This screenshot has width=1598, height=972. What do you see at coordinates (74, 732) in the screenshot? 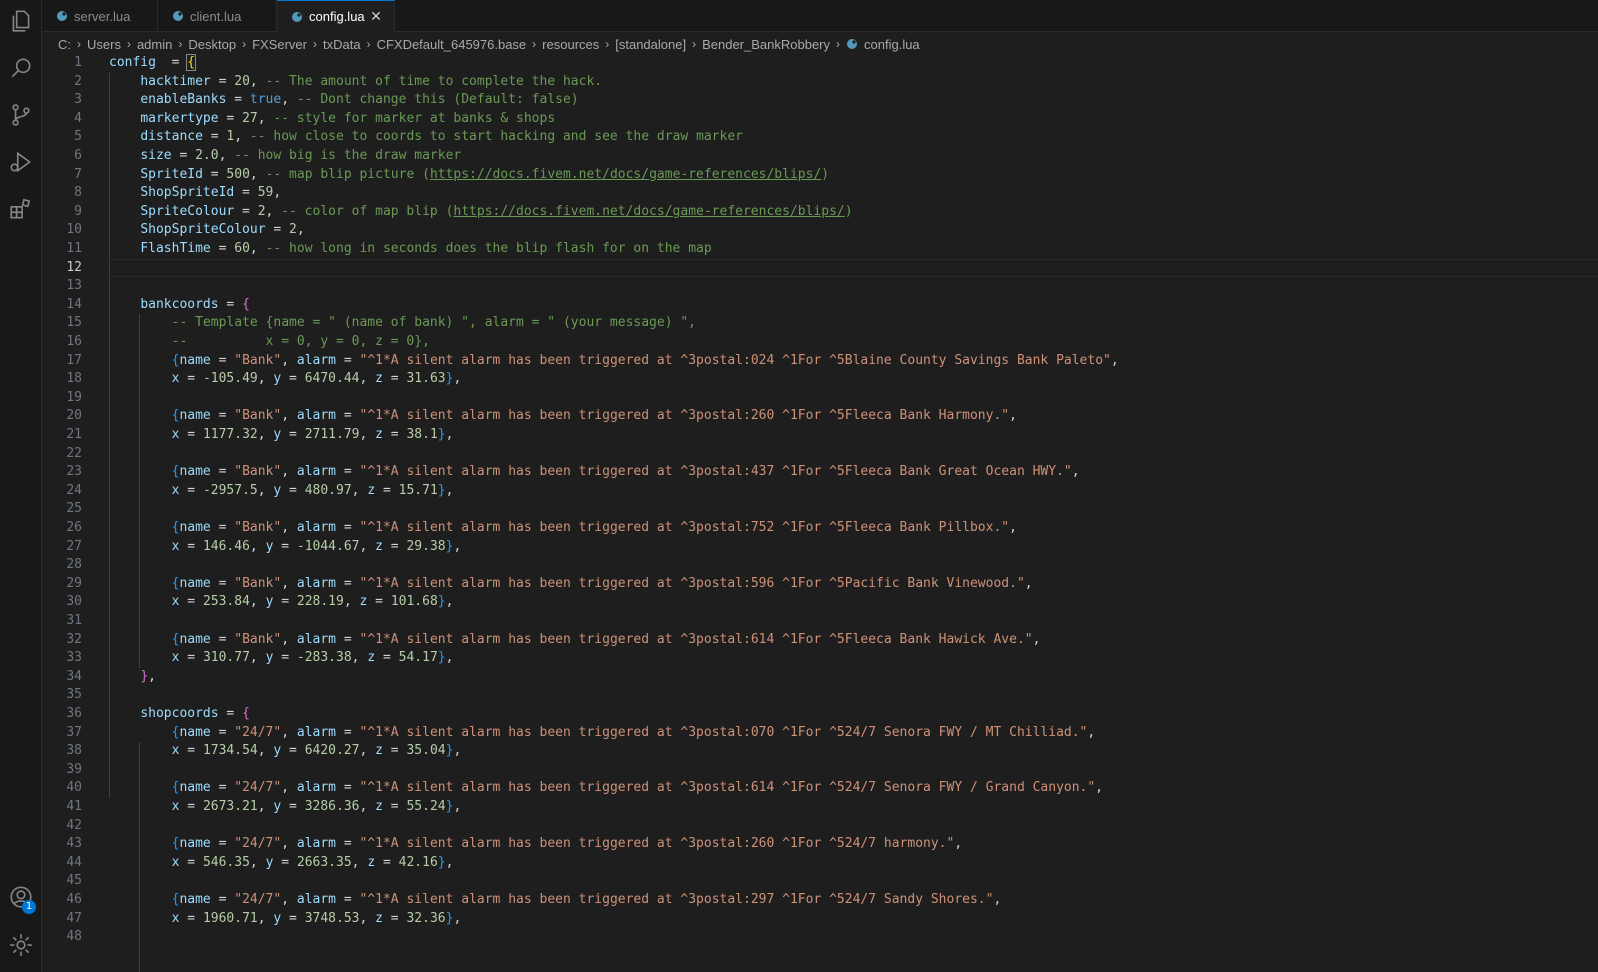
I see `line-number: 37` at bounding box center [74, 732].